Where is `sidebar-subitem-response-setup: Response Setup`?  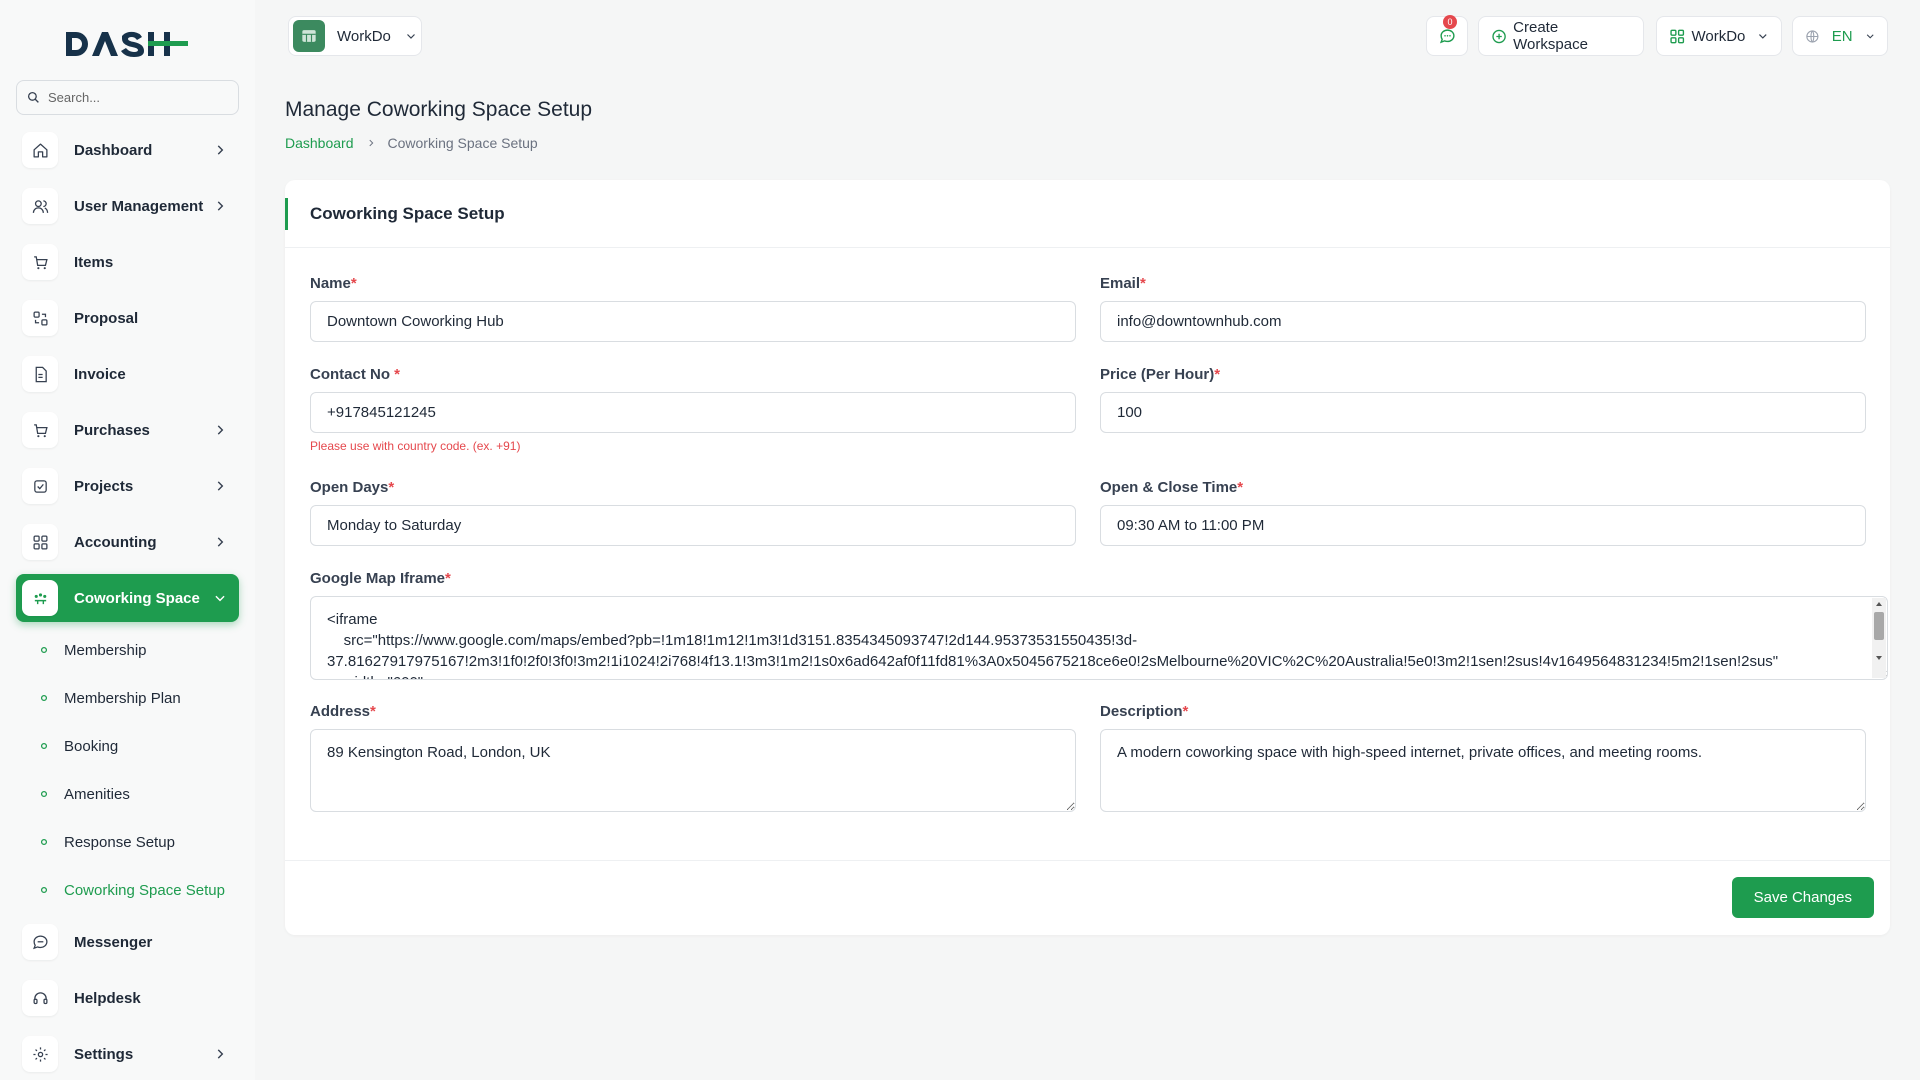
sidebar-subitem-response-setup: Response Setup is located at coordinates (107, 842).